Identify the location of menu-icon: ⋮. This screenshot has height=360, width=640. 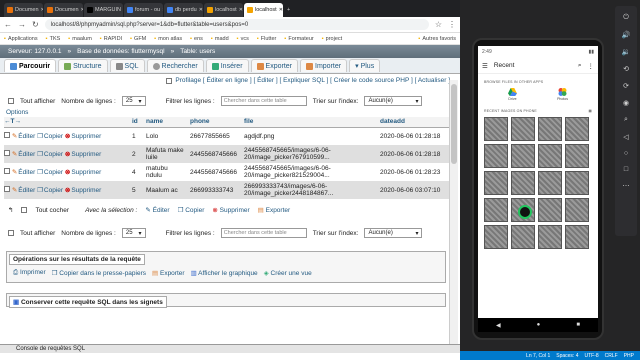
(452, 24).